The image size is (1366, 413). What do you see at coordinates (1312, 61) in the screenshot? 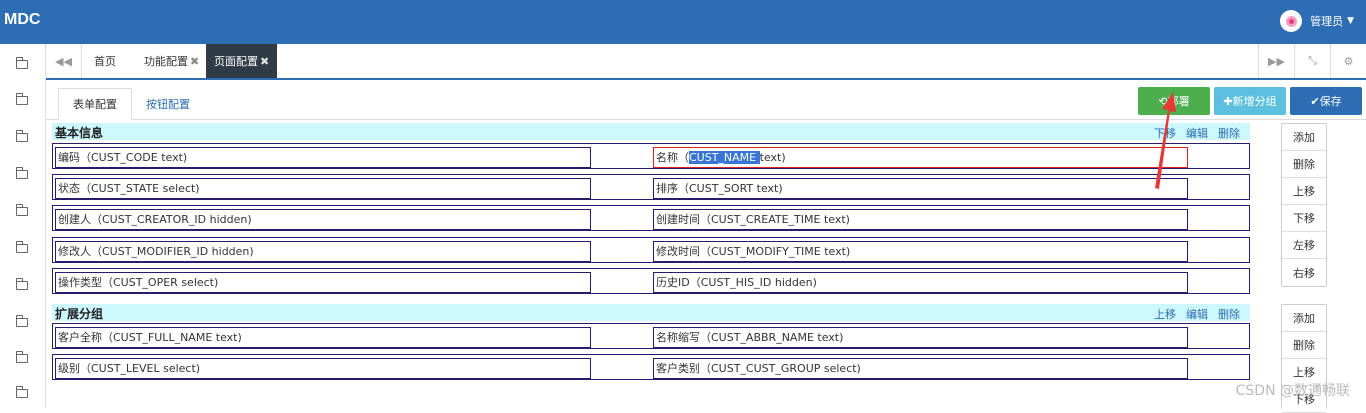
I see `fullscreen-icon: ⤡` at bounding box center [1312, 61].